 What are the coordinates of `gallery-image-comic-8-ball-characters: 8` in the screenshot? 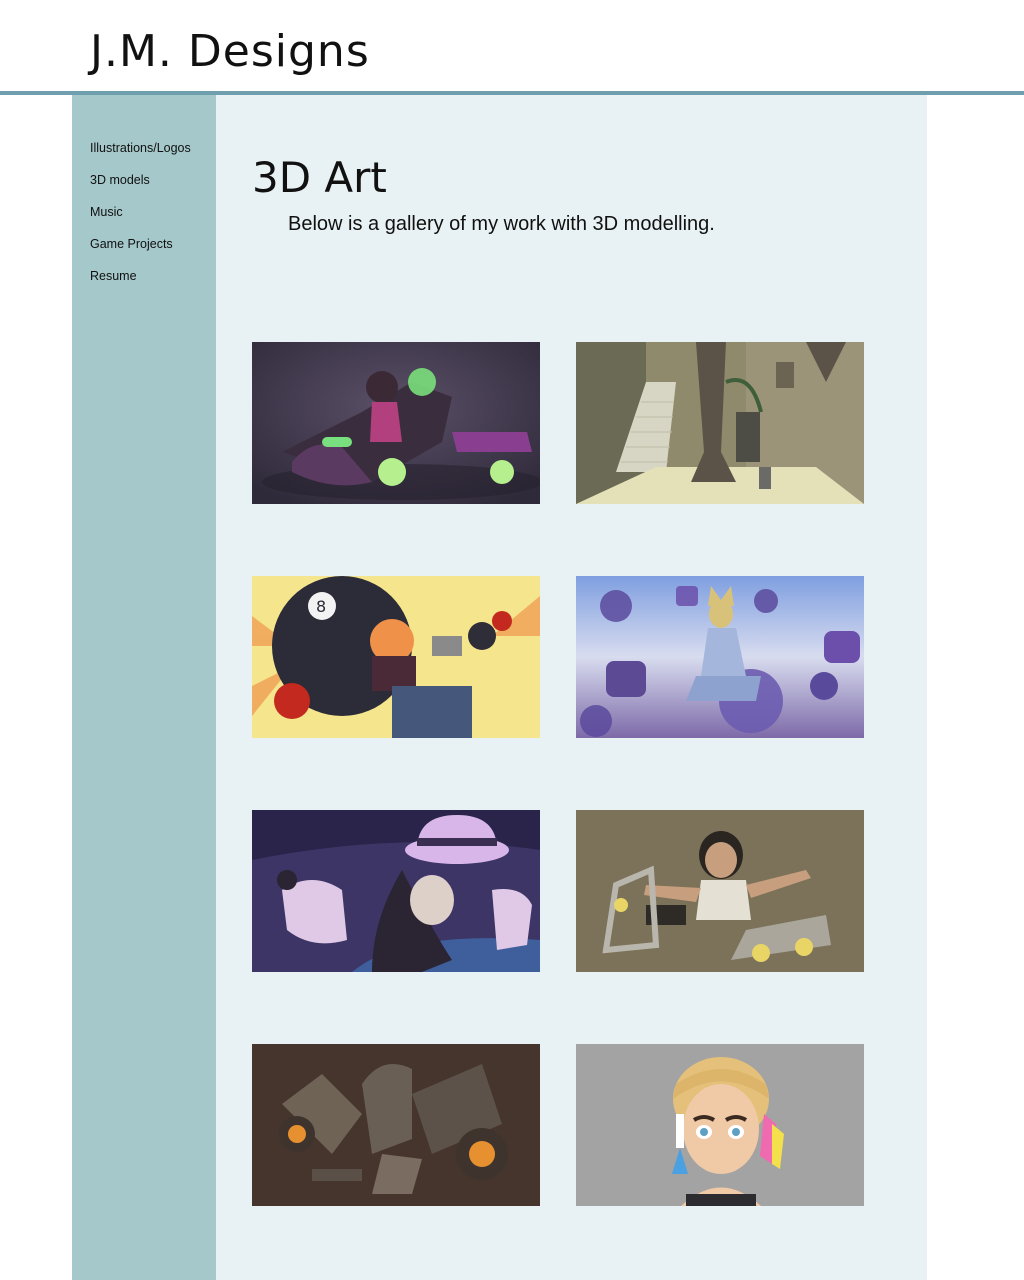 It's located at (396, 657).